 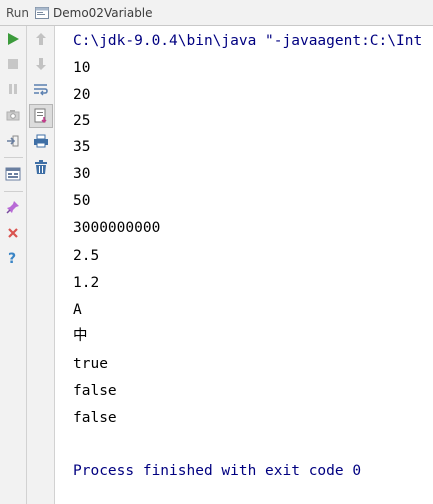 What do you see at coordinates (41, 116) in the screenshot?
I see `scroll-to-end-icon` at bounding box center [41, 116].